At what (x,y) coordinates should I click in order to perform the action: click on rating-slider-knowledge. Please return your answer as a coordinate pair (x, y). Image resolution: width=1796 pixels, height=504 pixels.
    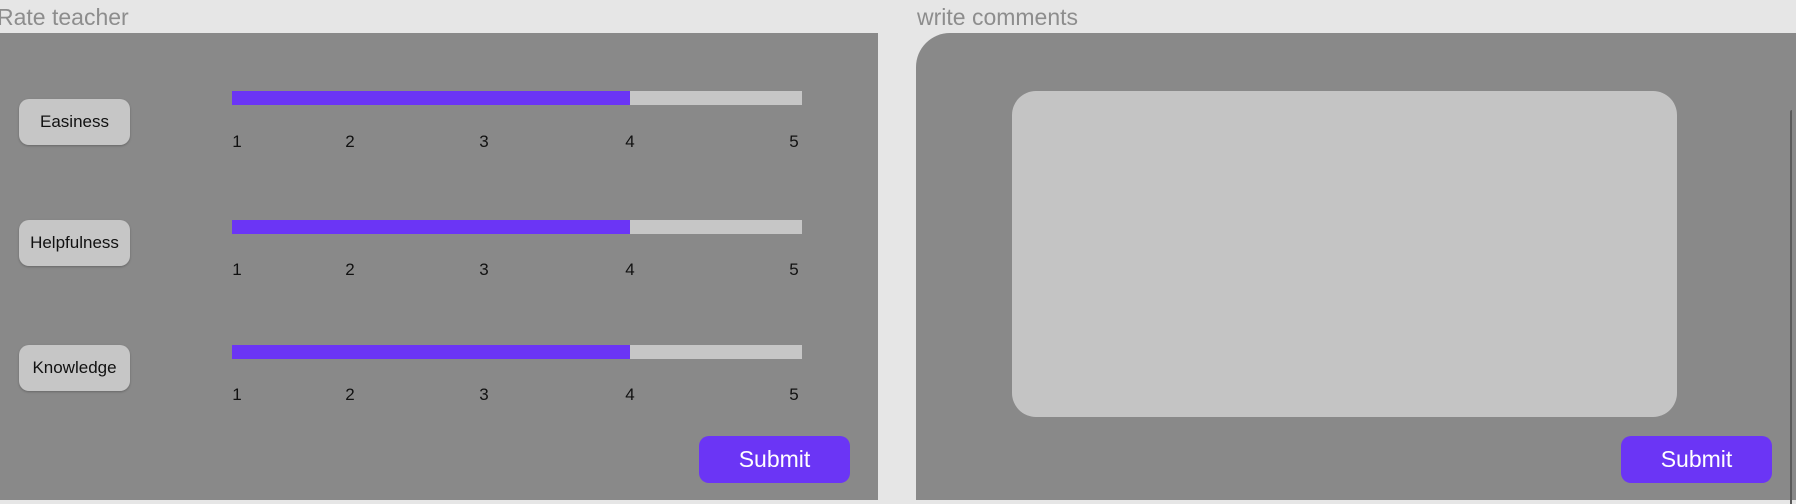
    Looking at the image, I should click on (517, 352).